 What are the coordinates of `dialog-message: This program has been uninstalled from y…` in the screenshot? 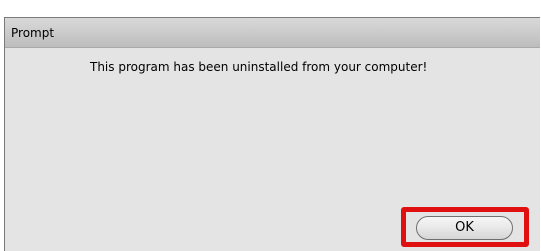 It's located at (259, 67).